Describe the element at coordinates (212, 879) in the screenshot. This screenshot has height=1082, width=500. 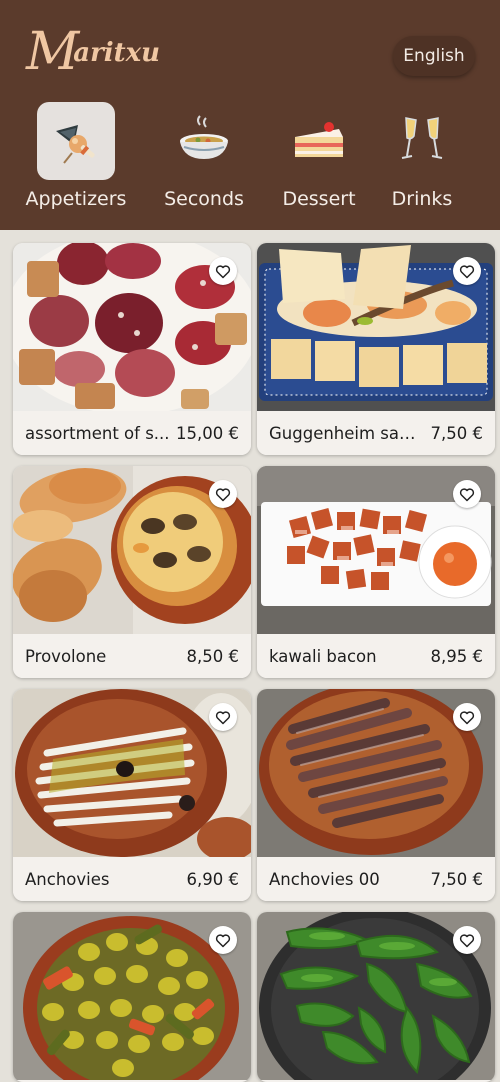
I see `product-price: 6,90 €` at that location.